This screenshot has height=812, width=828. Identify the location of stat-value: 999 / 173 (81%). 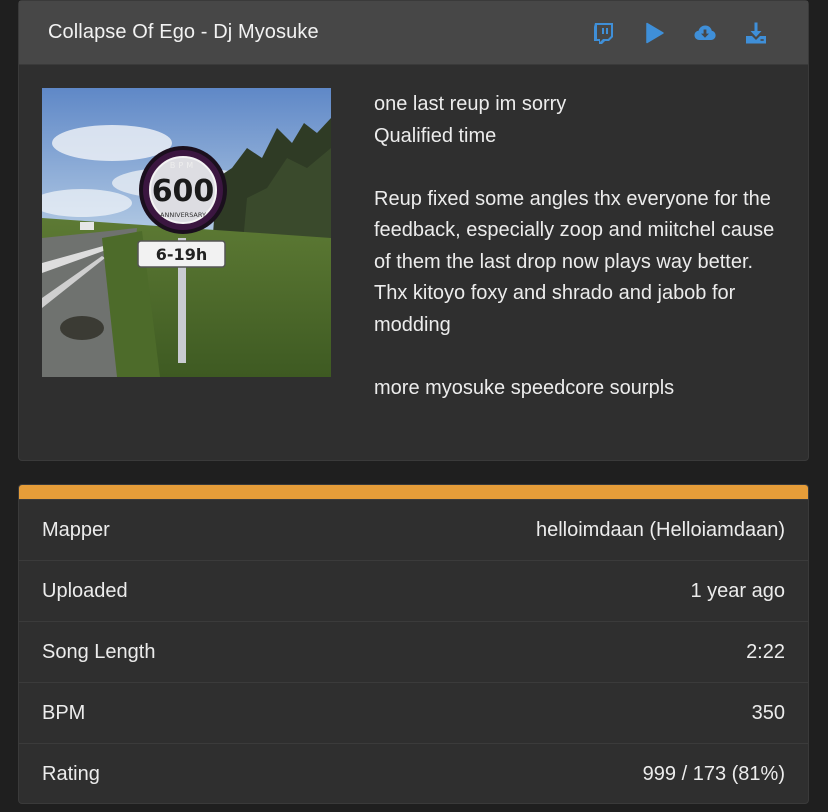
(713, 773).